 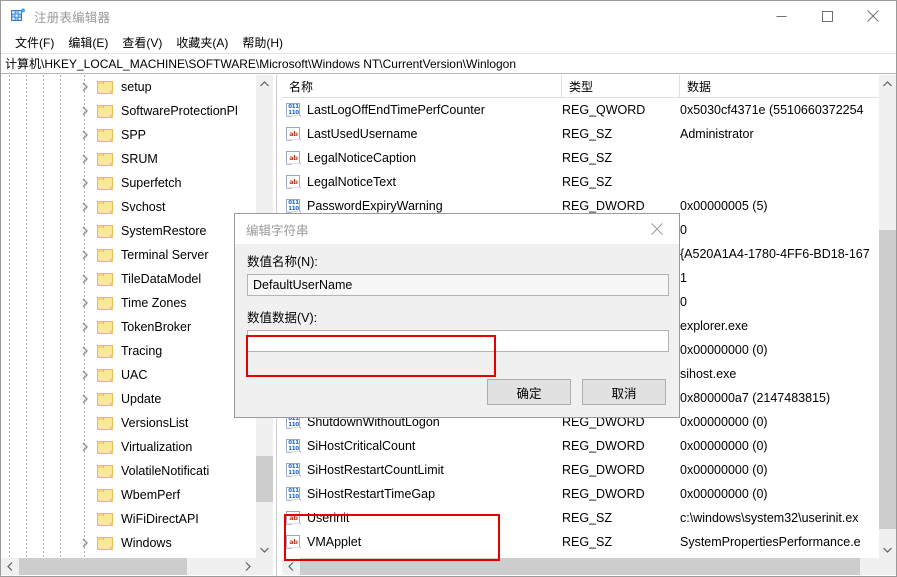 I want to click on column-header-name: 名称, so click(x=422, y=86).